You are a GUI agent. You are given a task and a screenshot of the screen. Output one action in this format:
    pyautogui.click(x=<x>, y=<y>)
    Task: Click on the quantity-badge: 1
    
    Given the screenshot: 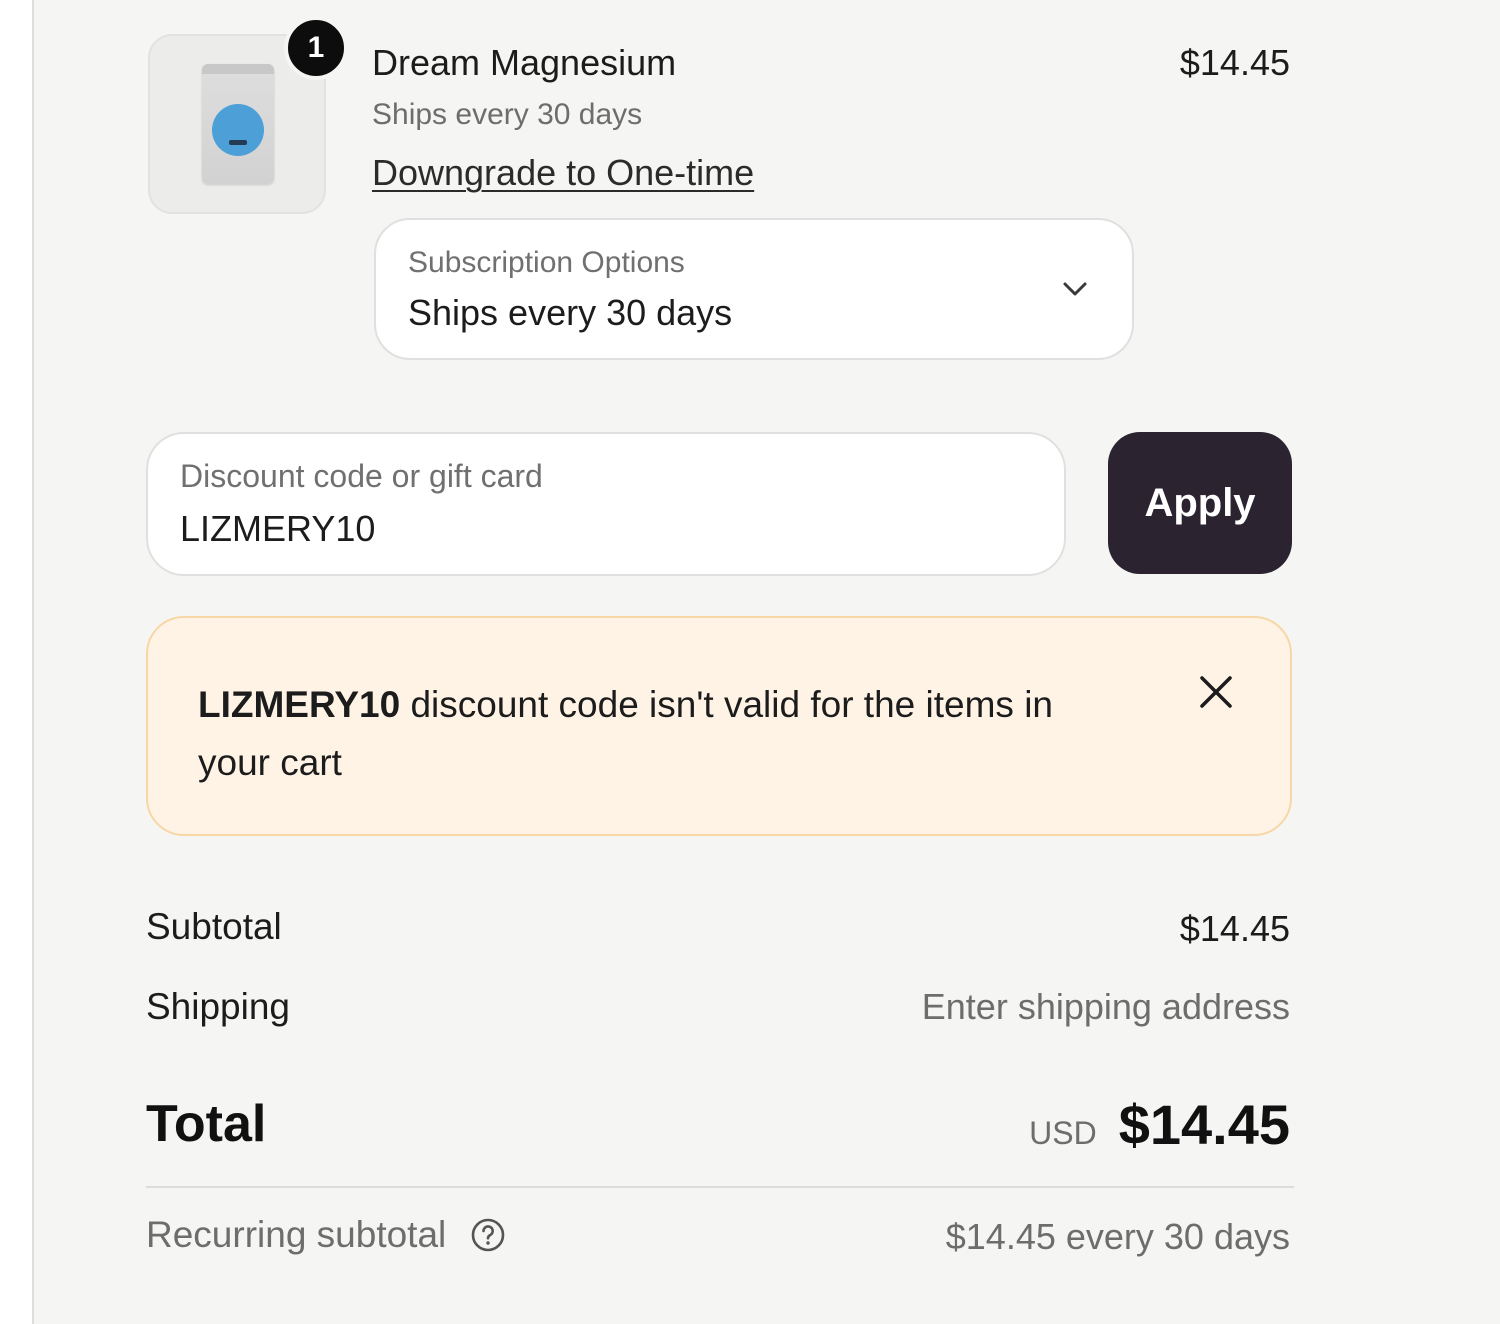 What is the action you would take?
    pyautogui.click(x=316, y=48)
    